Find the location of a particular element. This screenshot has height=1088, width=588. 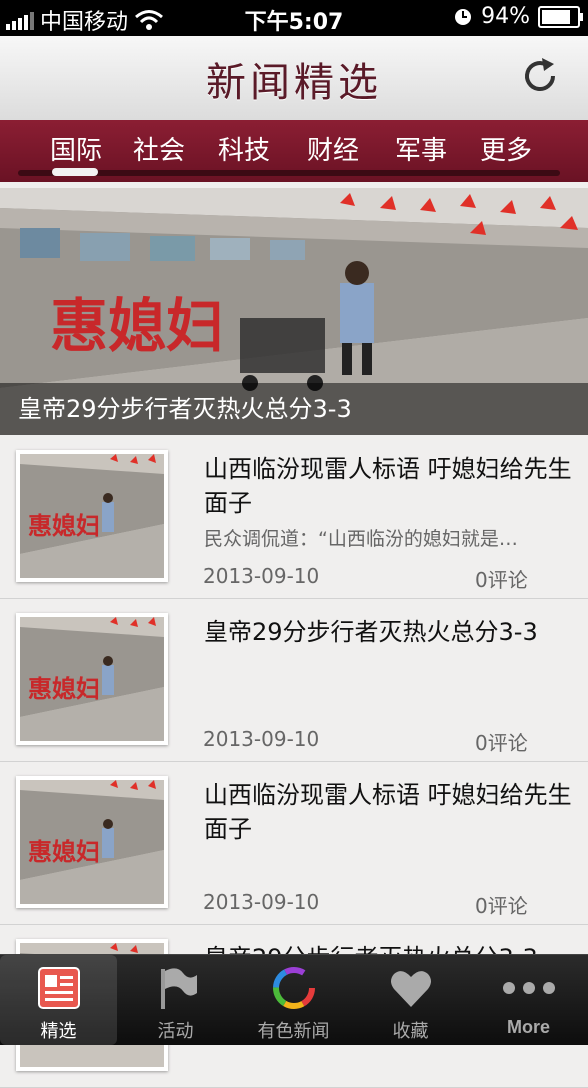

bottom-tab-bar: 精选 活动 有色新闻 收藏 More is located at coordinates (294, 999).